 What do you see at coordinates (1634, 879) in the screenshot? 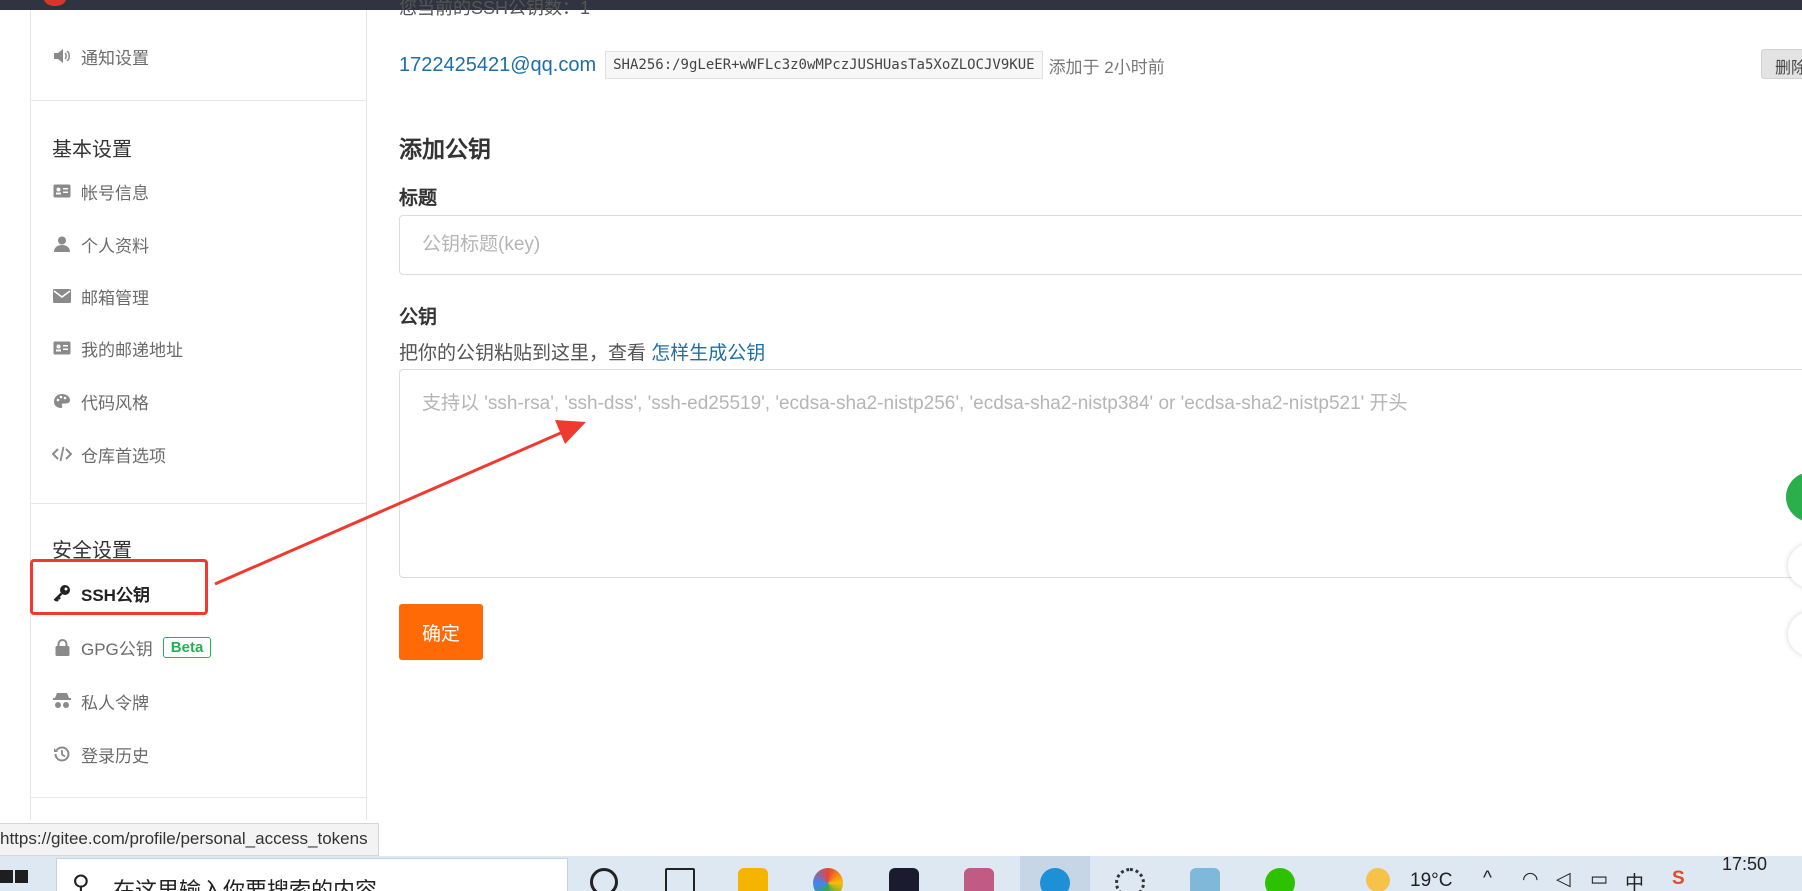
I see `ime-indicator: 中` at bounding box center [1634, 879].